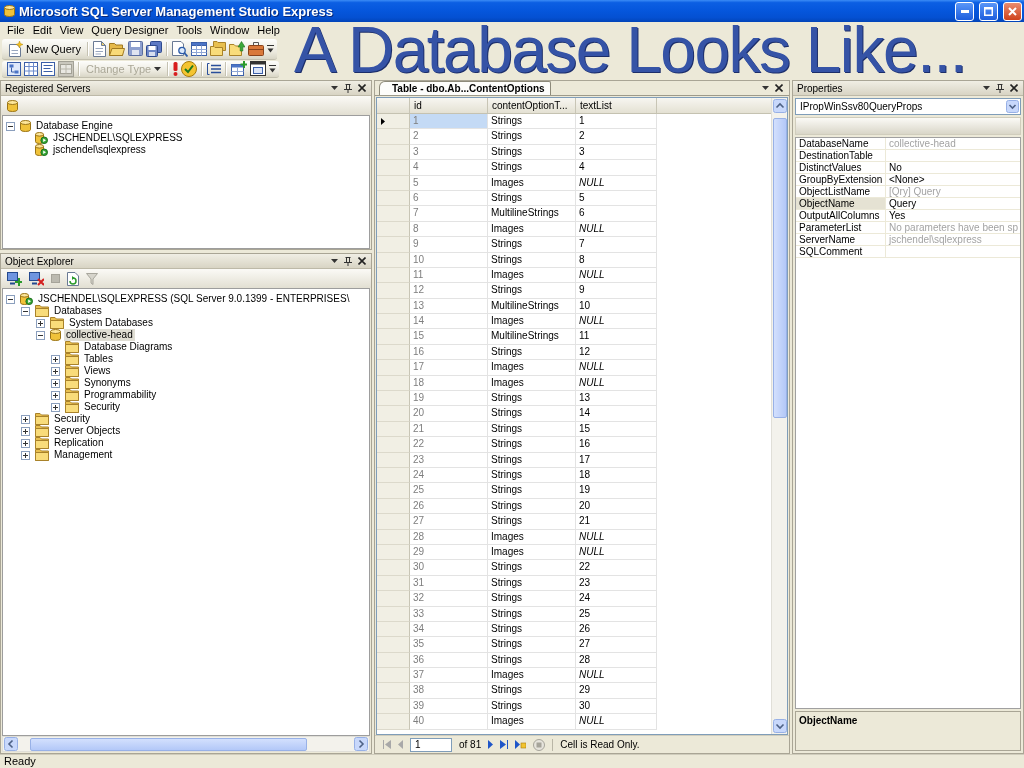 Image resolution: width=1024 pixels, height=768 pixels. I want to click on folders-icon, so click(218, 48).